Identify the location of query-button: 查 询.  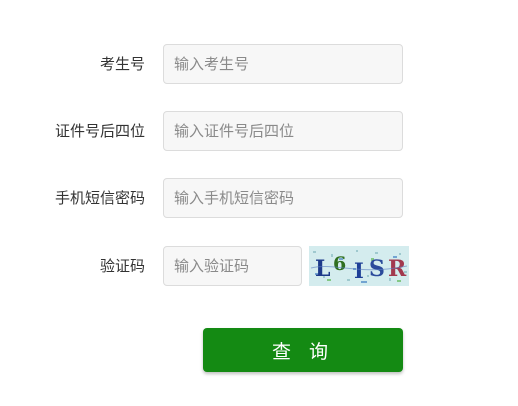
(303, 350).